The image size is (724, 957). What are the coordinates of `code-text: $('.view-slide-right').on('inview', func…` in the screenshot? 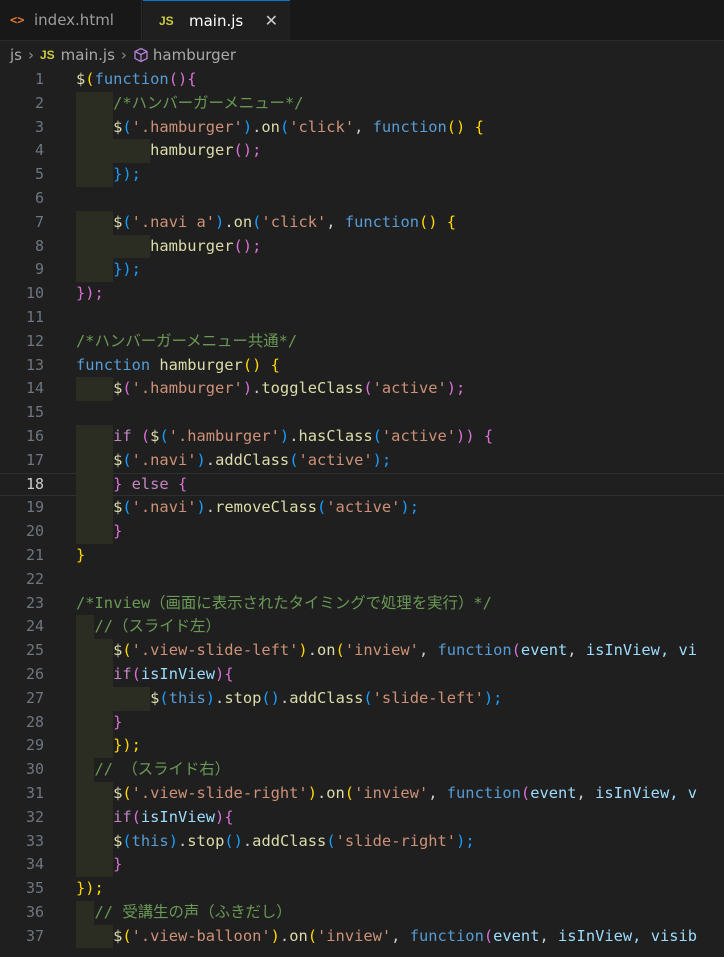 It's located at (386, 794).